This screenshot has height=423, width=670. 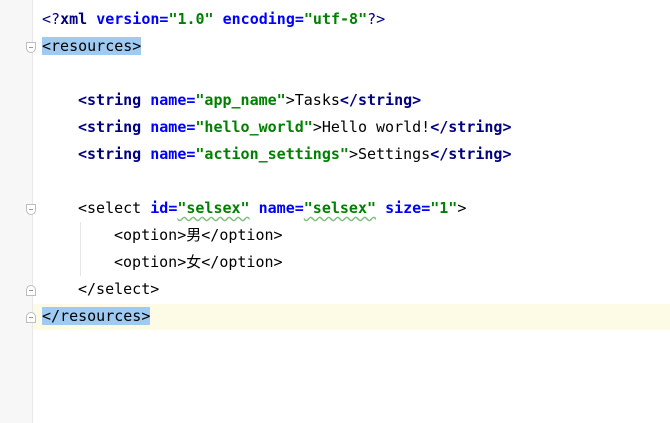 What do you see at coordinates (240, 100) in the screenshot?
I see `name-value: "app_name"` at bounding box center [240, 100].